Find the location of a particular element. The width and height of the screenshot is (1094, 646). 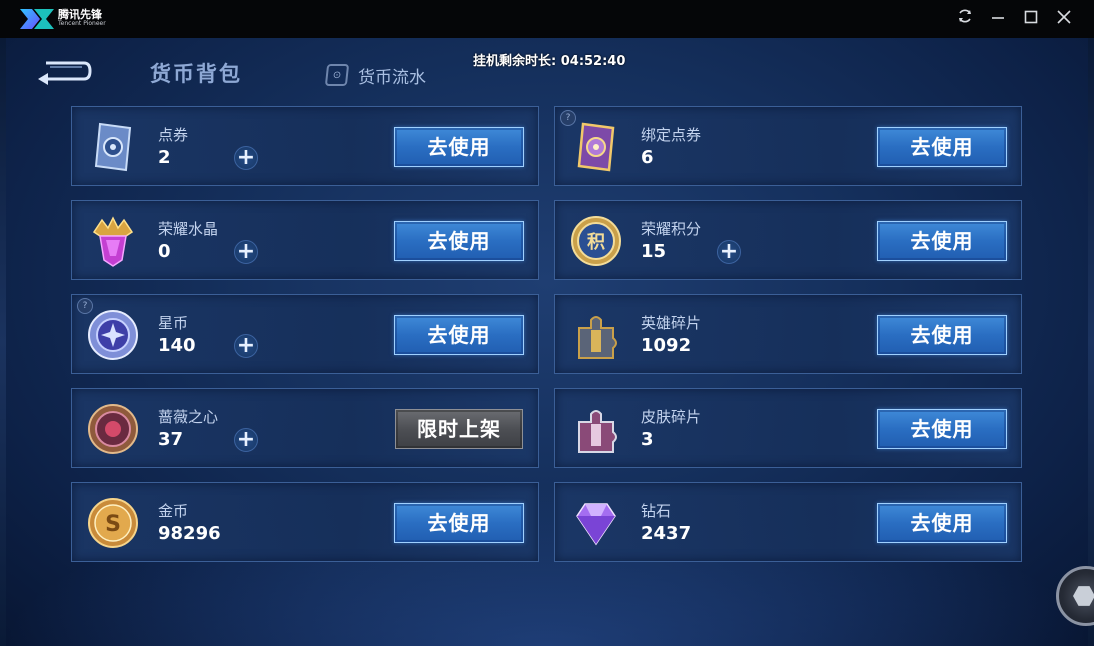

idle-timer: 挂机剩余时长: 04:52:40 is located at coordinates (549, 61).